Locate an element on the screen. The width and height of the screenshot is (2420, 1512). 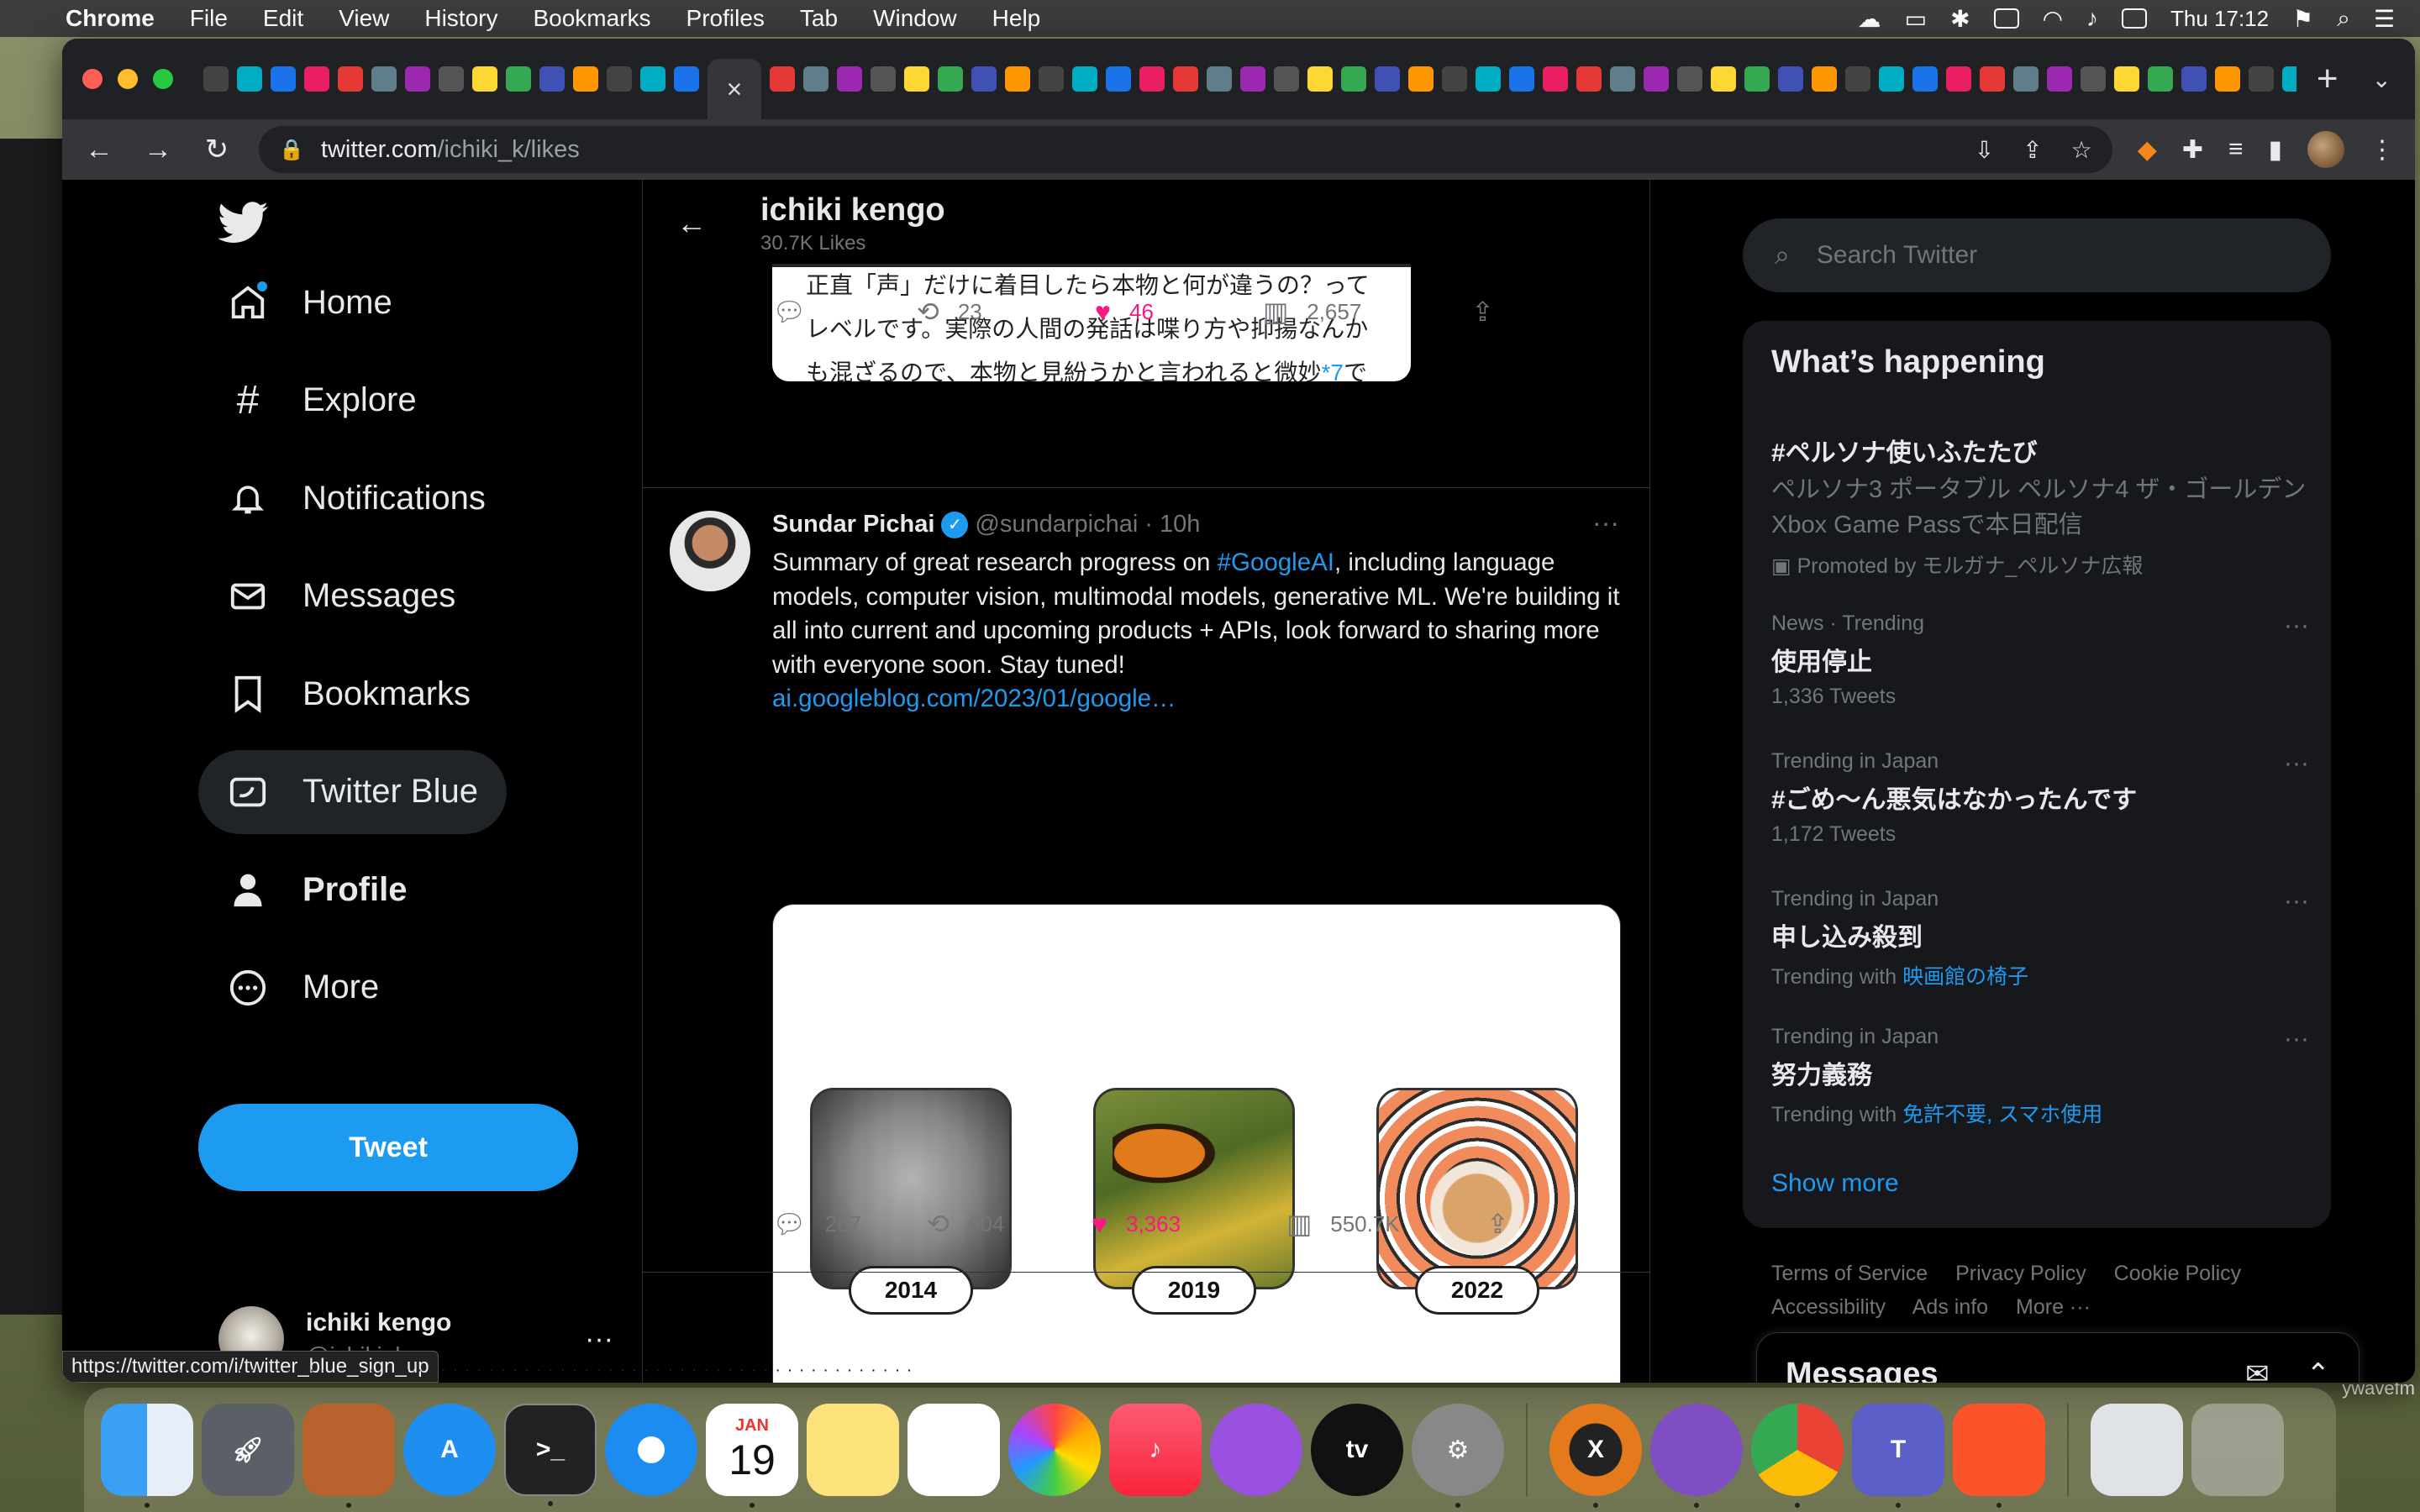
menu-tab: Tab is located at coordinates (819, 18).